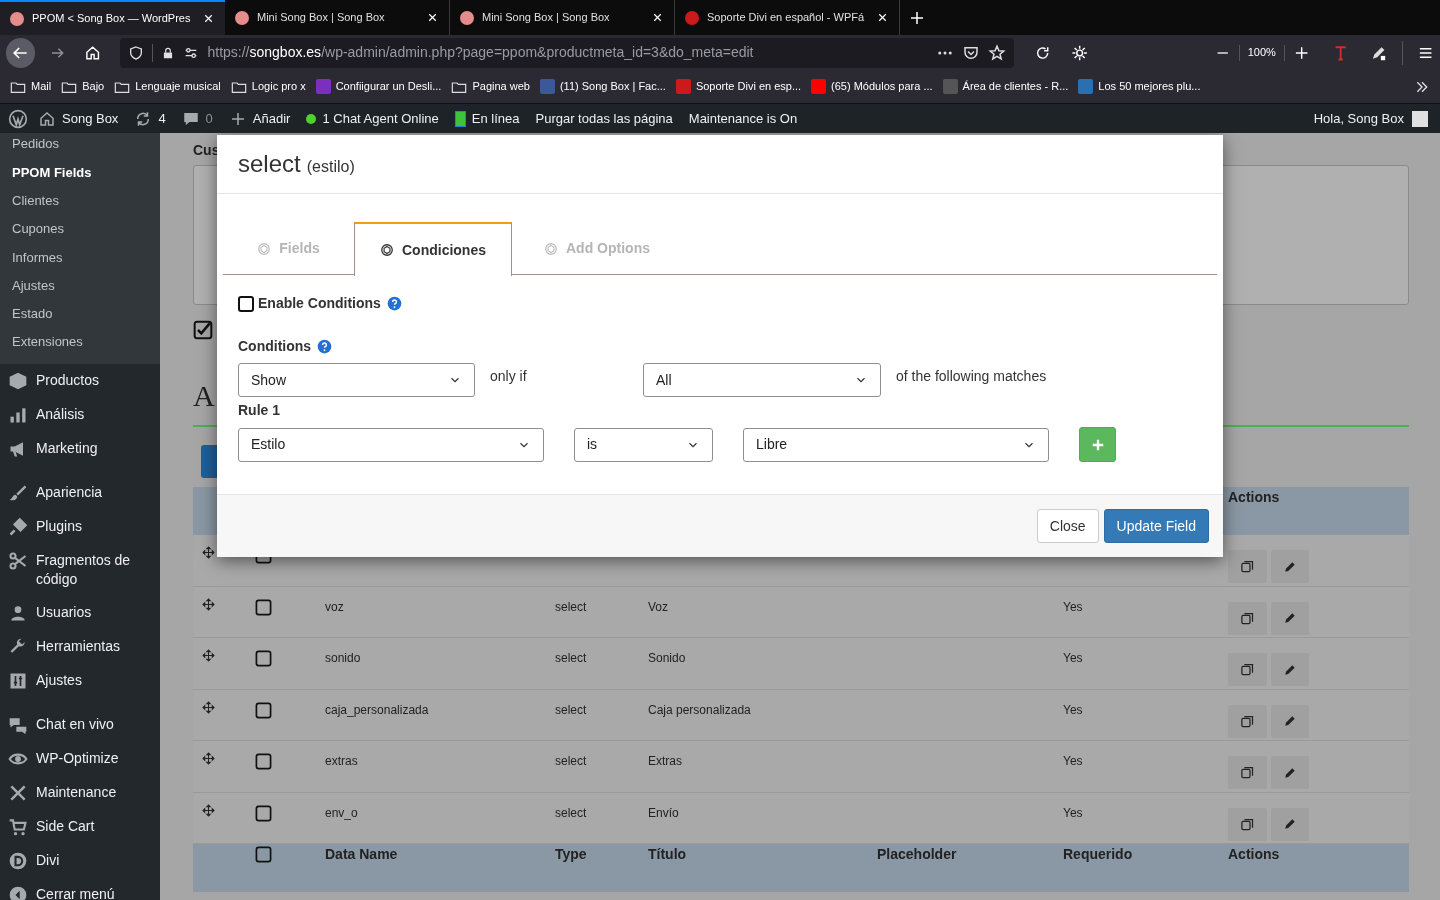 The height and width of the screenshot is (900, 1440). What do you see at coordinates (80, 146) in the screenshot?
I see `submenu-item: Pedidos` at bounding box center [80, 146].